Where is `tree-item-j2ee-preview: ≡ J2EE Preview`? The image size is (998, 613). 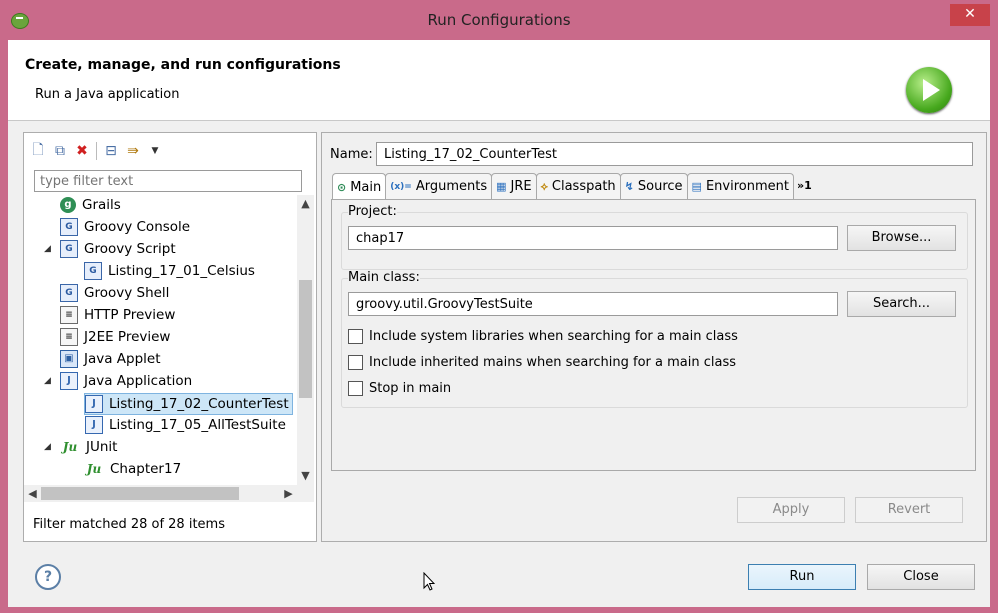 tree-item-j2ee-preview: ≡ J2EE Preview is located at coordinates (107, 337).